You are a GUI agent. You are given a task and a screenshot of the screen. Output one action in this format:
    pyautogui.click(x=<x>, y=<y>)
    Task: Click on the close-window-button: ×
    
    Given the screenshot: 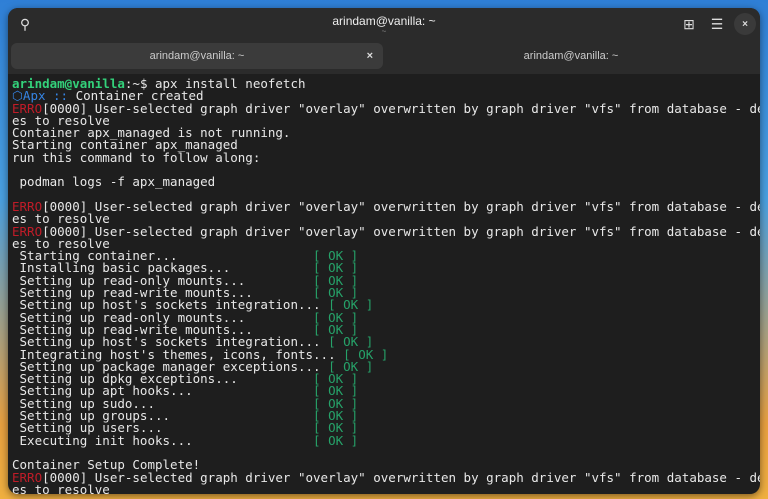 What is the action you would take?
    pyautogui.click(x=745, y=24)
    